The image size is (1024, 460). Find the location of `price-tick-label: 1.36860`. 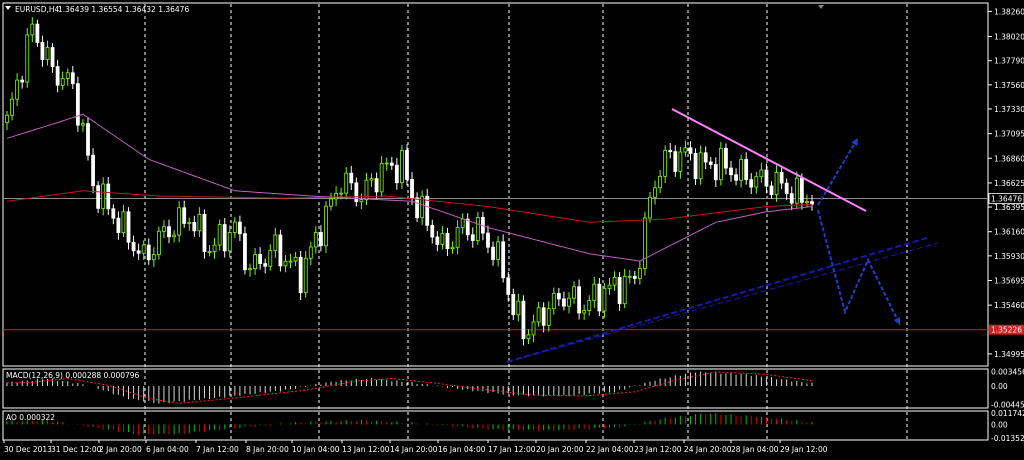

price-tick-label: 1.36860 is located at coordinates (1009, 158).